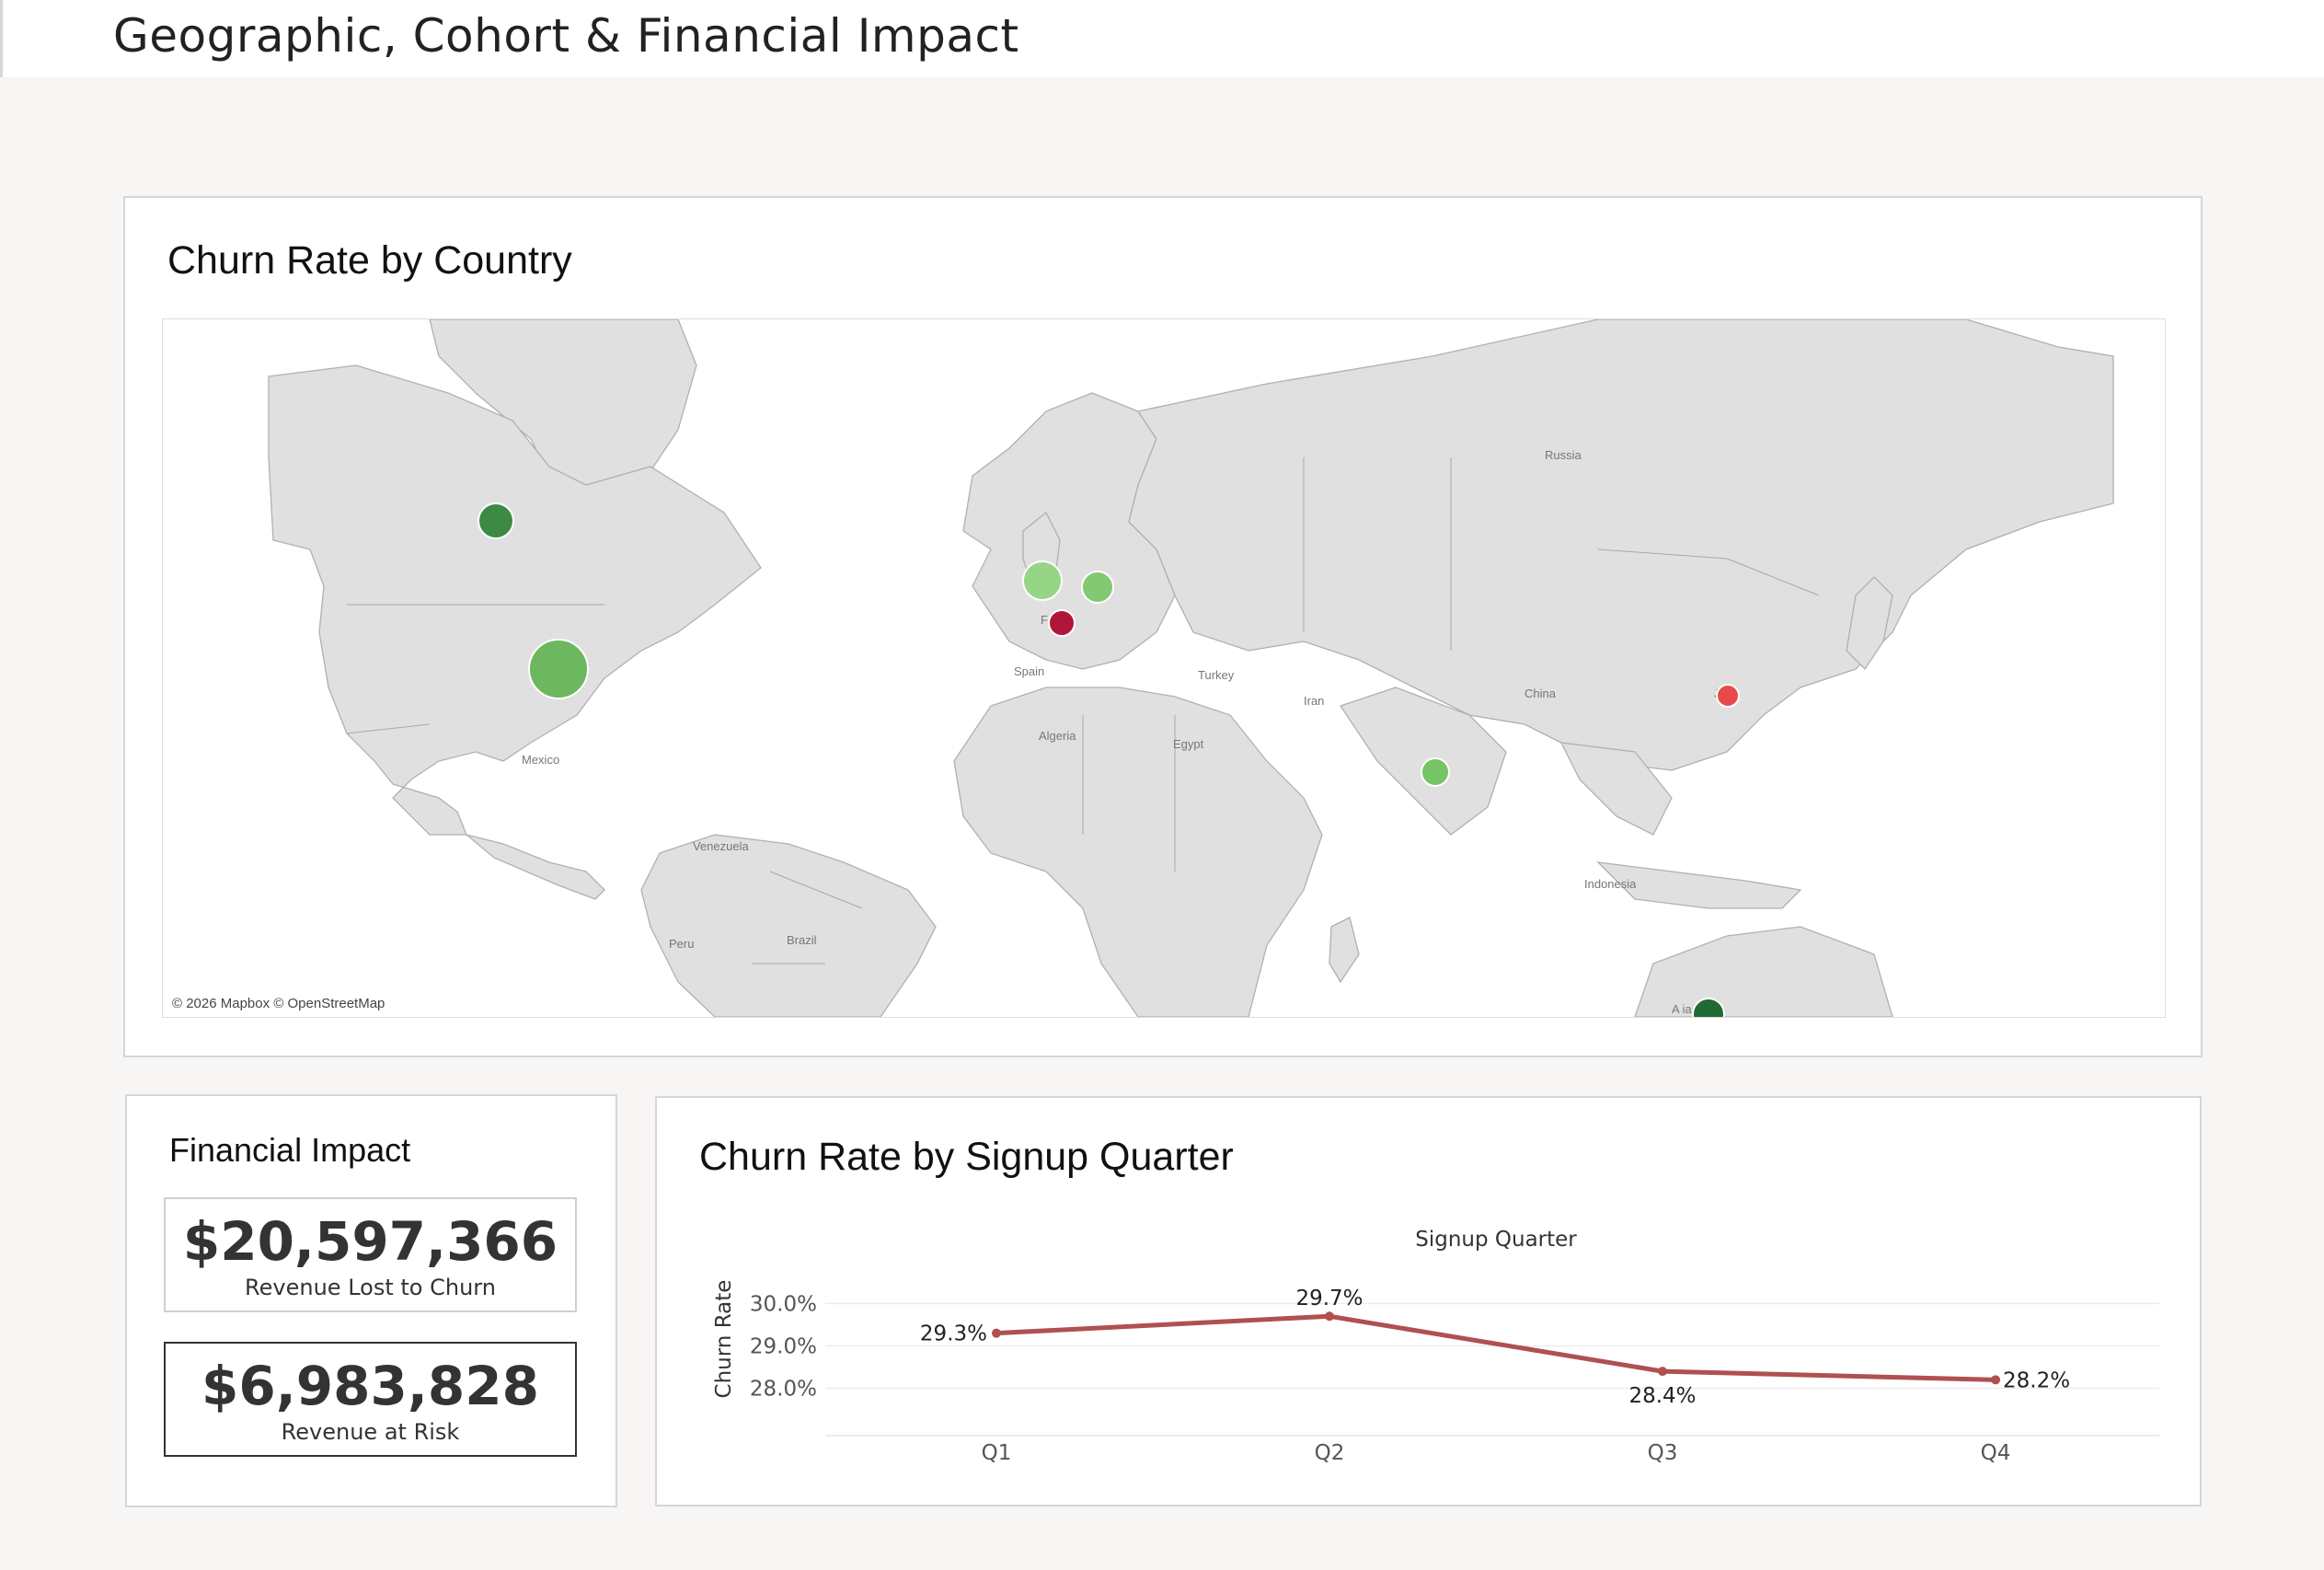 This screenshot has width=2324, height=1570. What do you see at coordinates (290, 1150) in the screenshot?
I see `financial-title: Financial Impact` at bounding box center [290, 1150].